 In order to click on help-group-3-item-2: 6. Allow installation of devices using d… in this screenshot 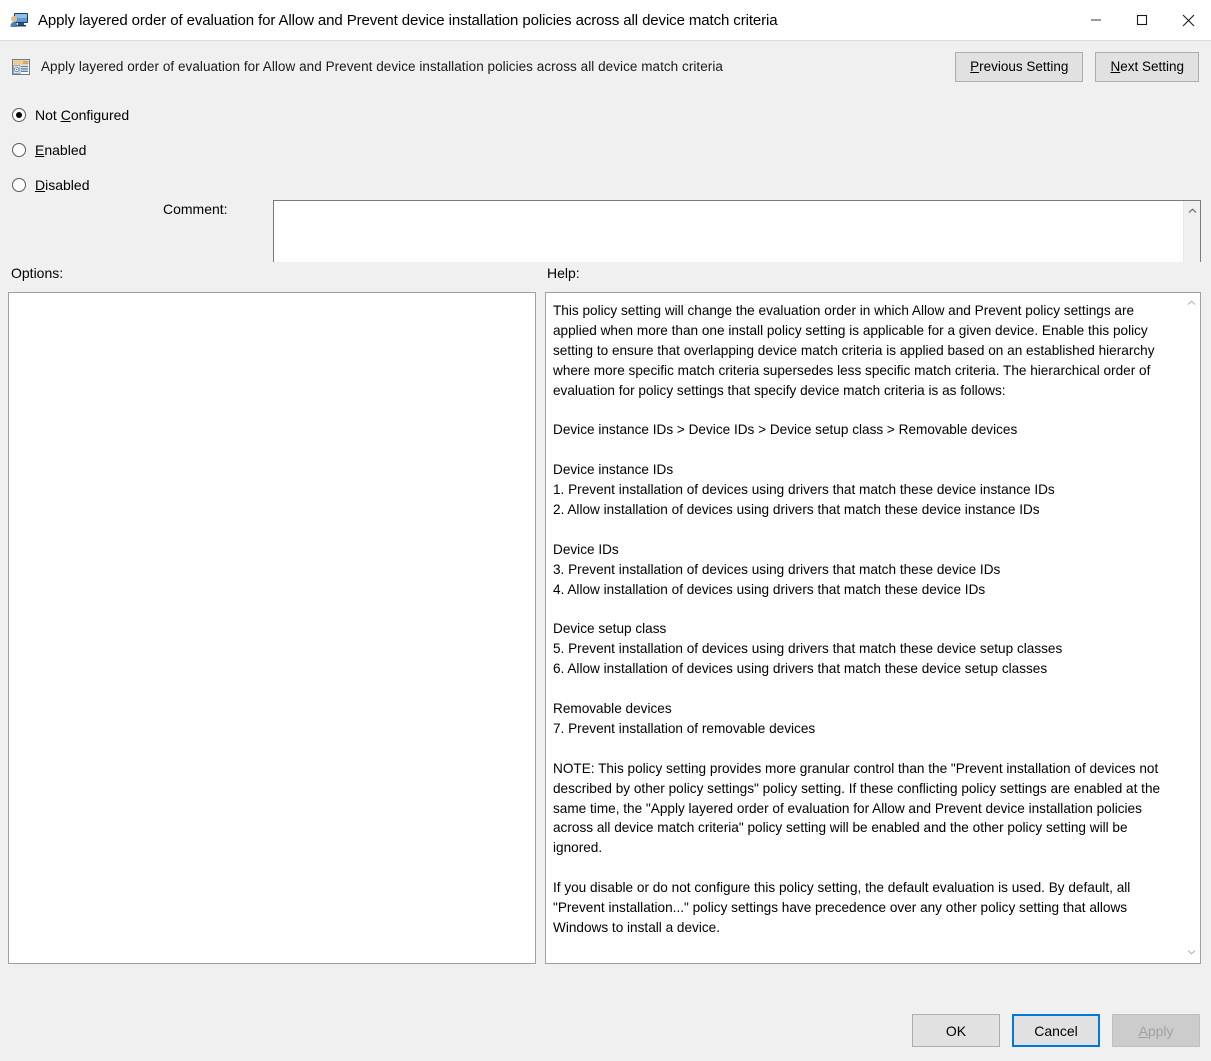, I will do `click(800, 669)`.